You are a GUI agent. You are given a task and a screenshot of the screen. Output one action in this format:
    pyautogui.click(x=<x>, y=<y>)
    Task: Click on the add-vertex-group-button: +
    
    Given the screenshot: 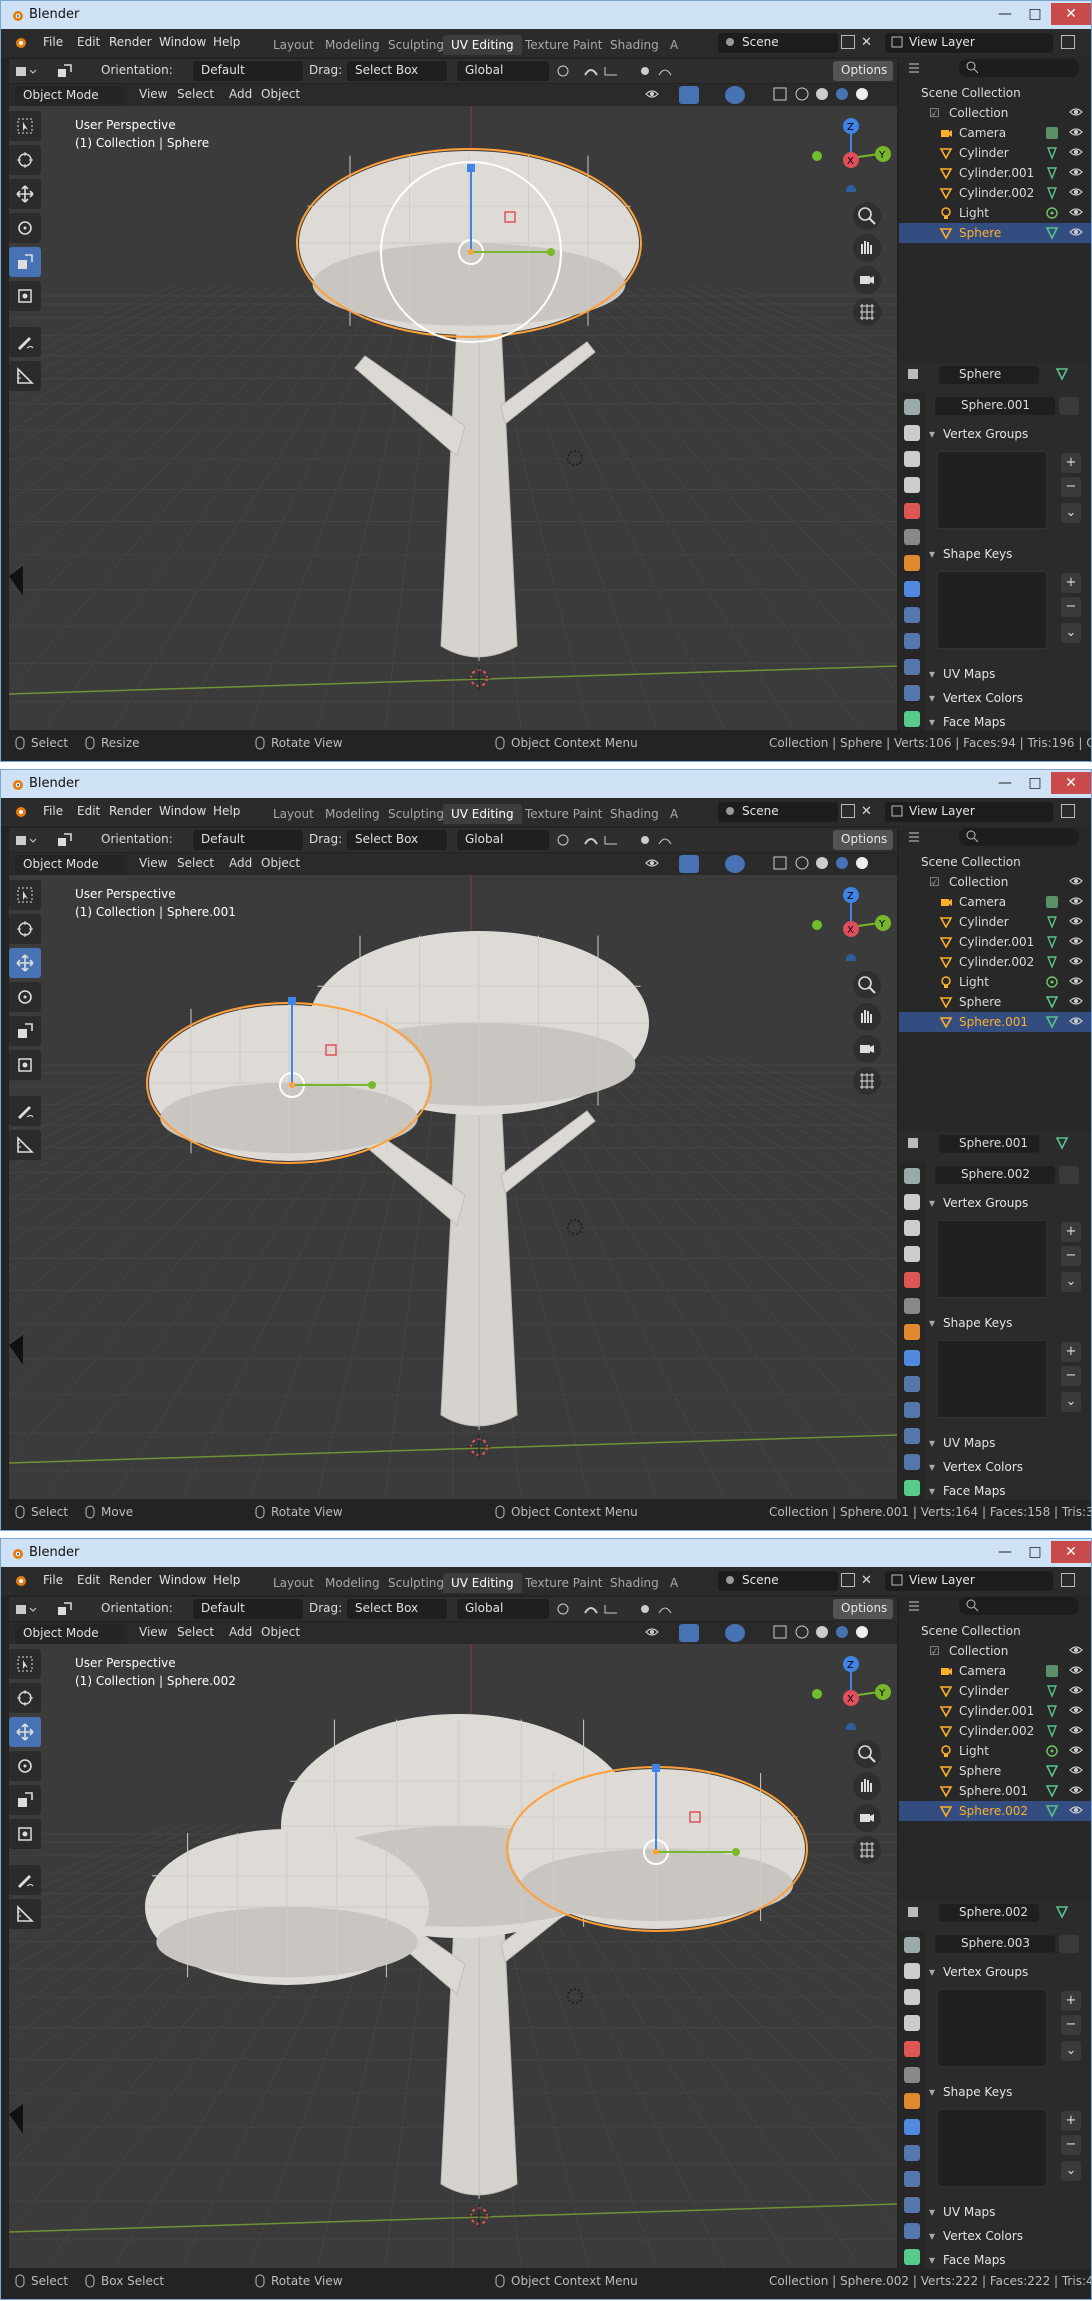 What is the action you would take?
    pyautogui.click(x=1071, y=463)
    